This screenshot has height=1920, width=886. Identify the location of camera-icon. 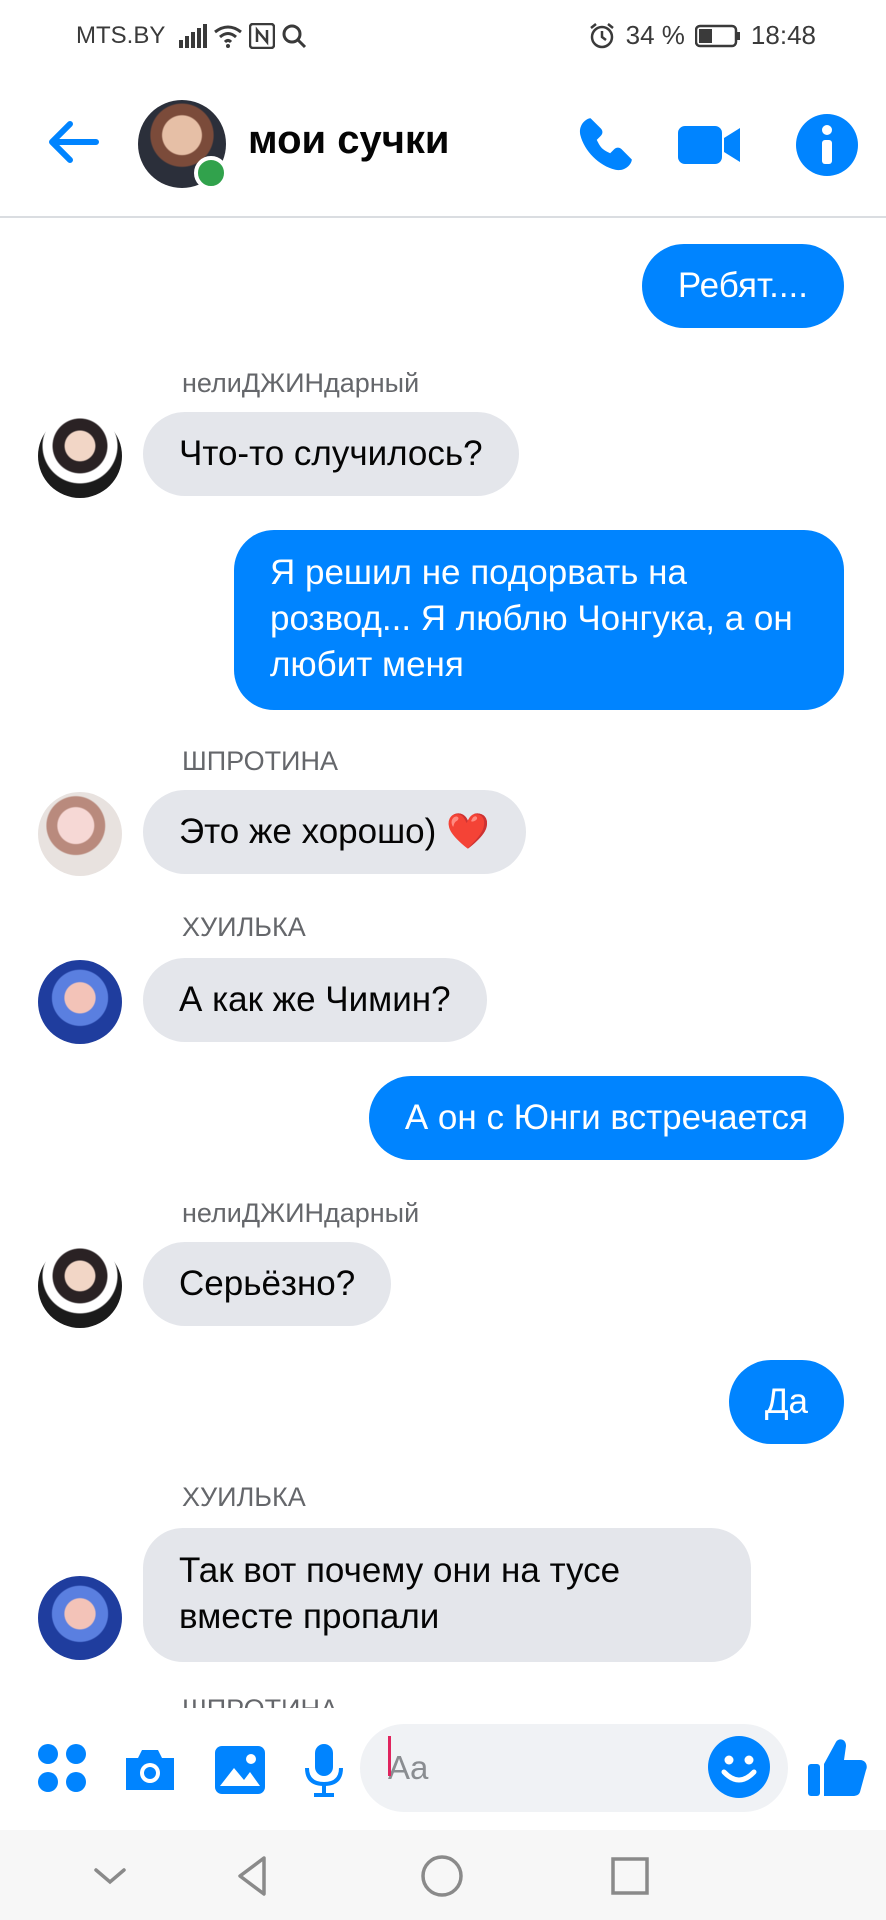
(150, 1770).